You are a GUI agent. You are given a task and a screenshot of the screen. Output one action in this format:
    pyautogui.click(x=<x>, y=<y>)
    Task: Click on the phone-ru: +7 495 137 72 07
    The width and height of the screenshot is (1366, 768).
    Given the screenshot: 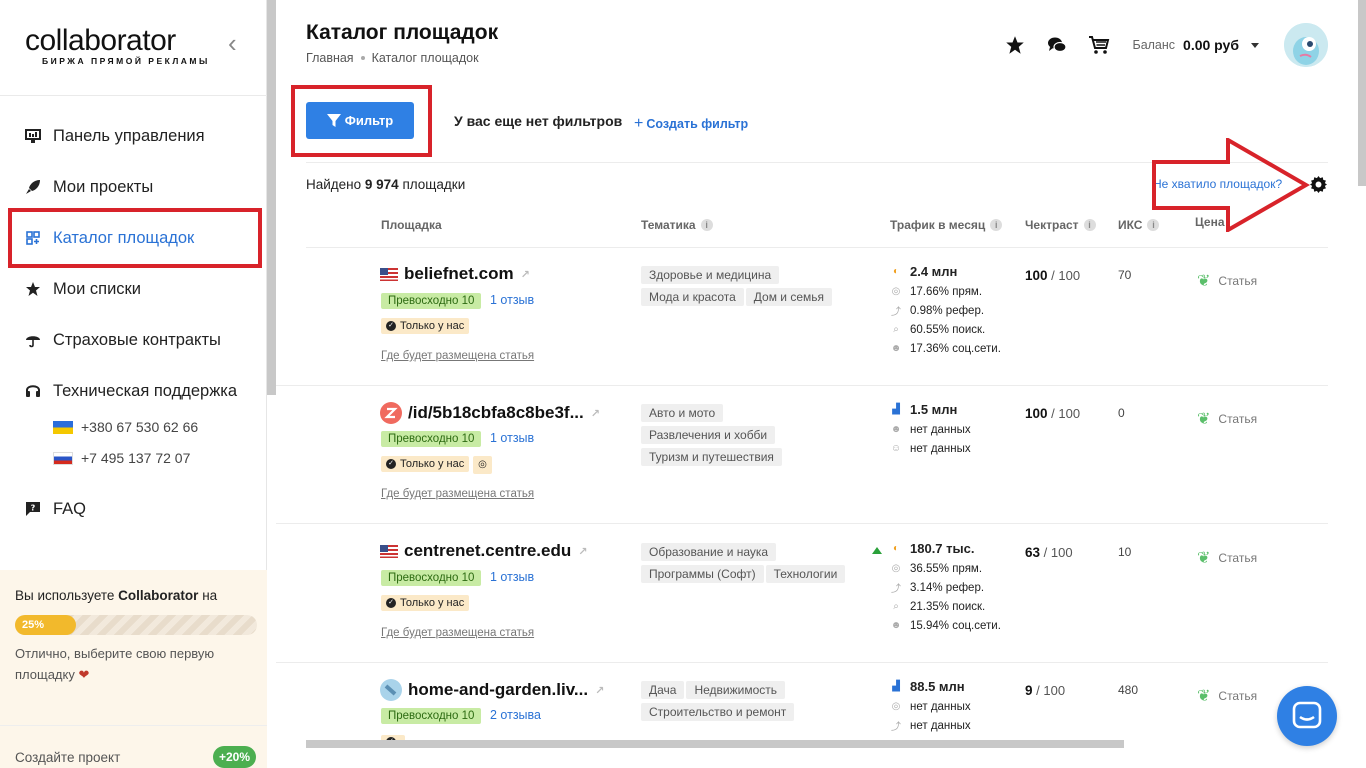 What is the action you would take?
    pyautogui.click(x=121, y=458)
    